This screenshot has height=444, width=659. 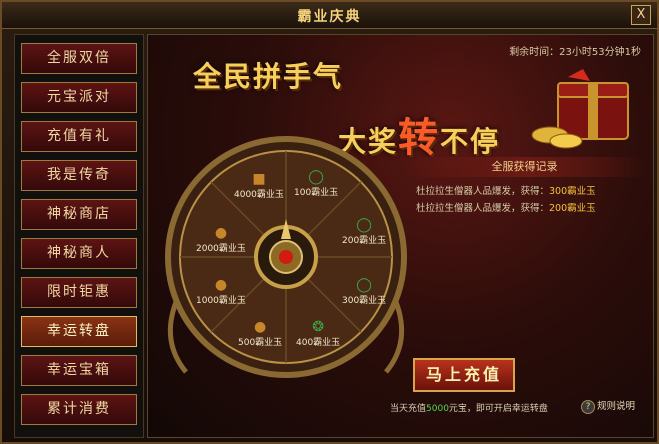 I want to click on record-prize: 300霸业玉, so click(x=572, y=191).